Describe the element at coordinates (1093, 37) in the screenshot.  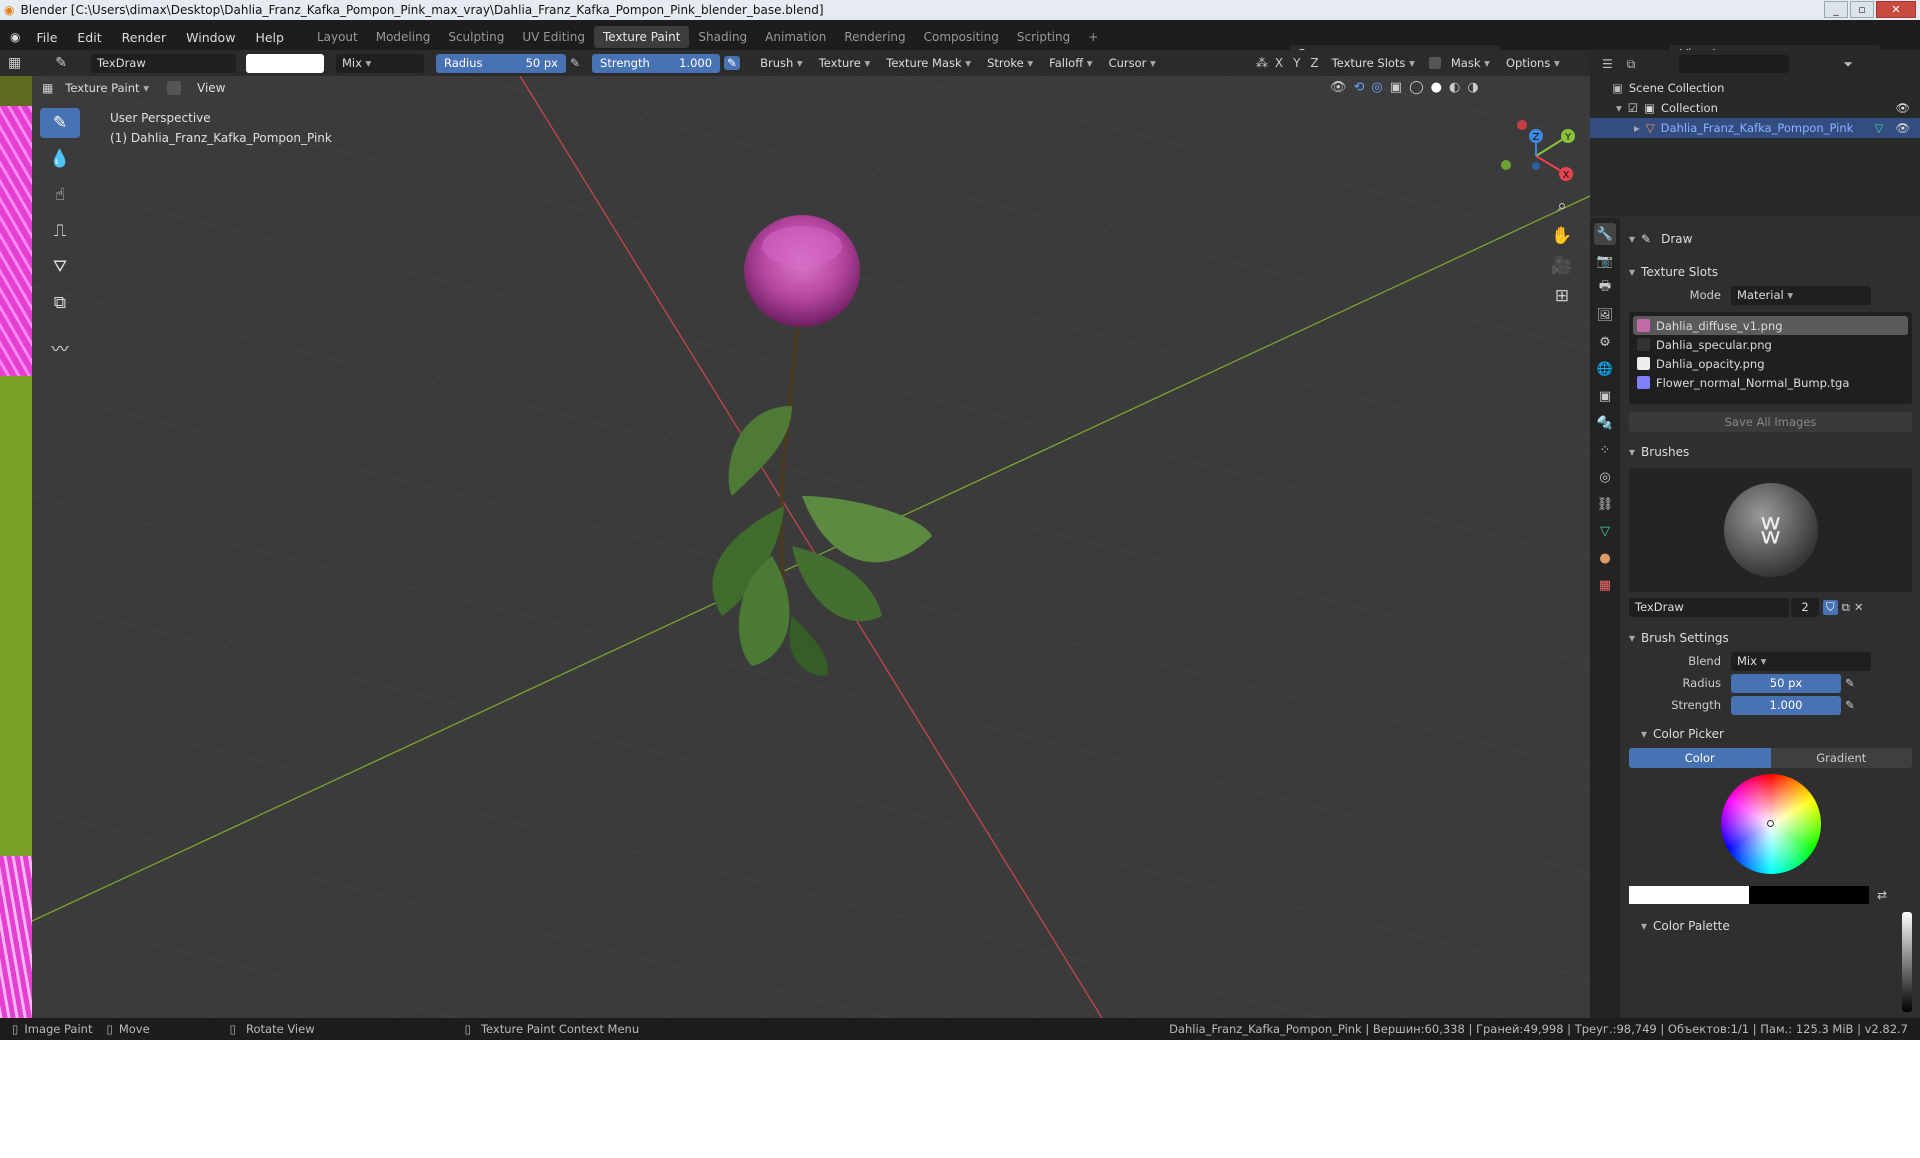
I see `add-workspace-button: +` at that location.